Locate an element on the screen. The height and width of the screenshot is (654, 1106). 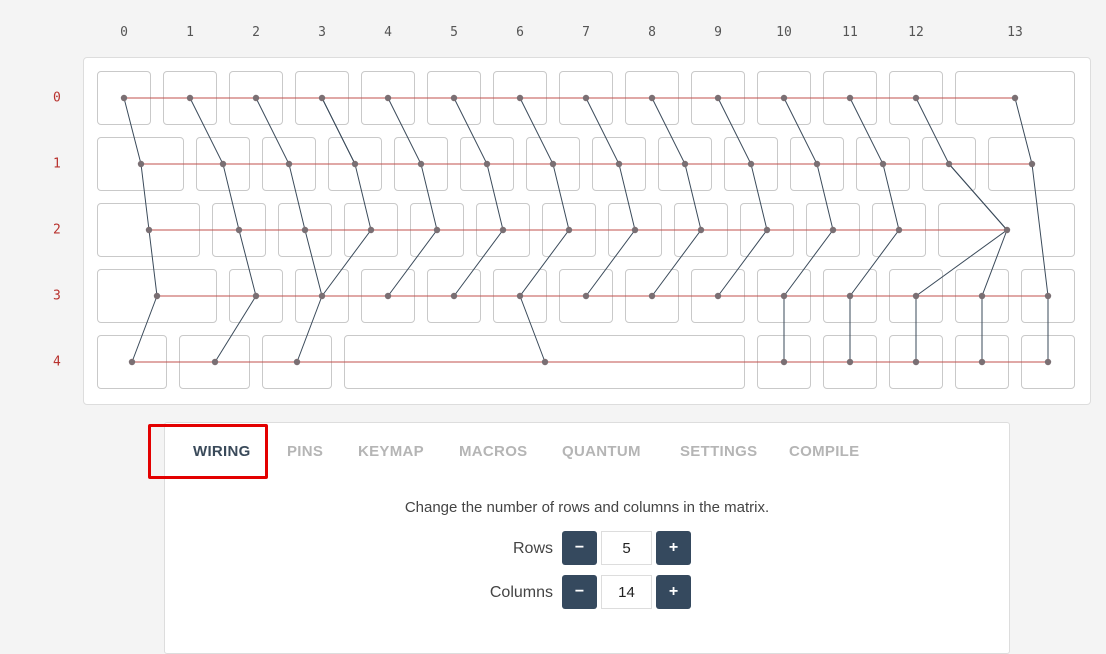
rows-label: Rows is located at coordinates (532, 548).